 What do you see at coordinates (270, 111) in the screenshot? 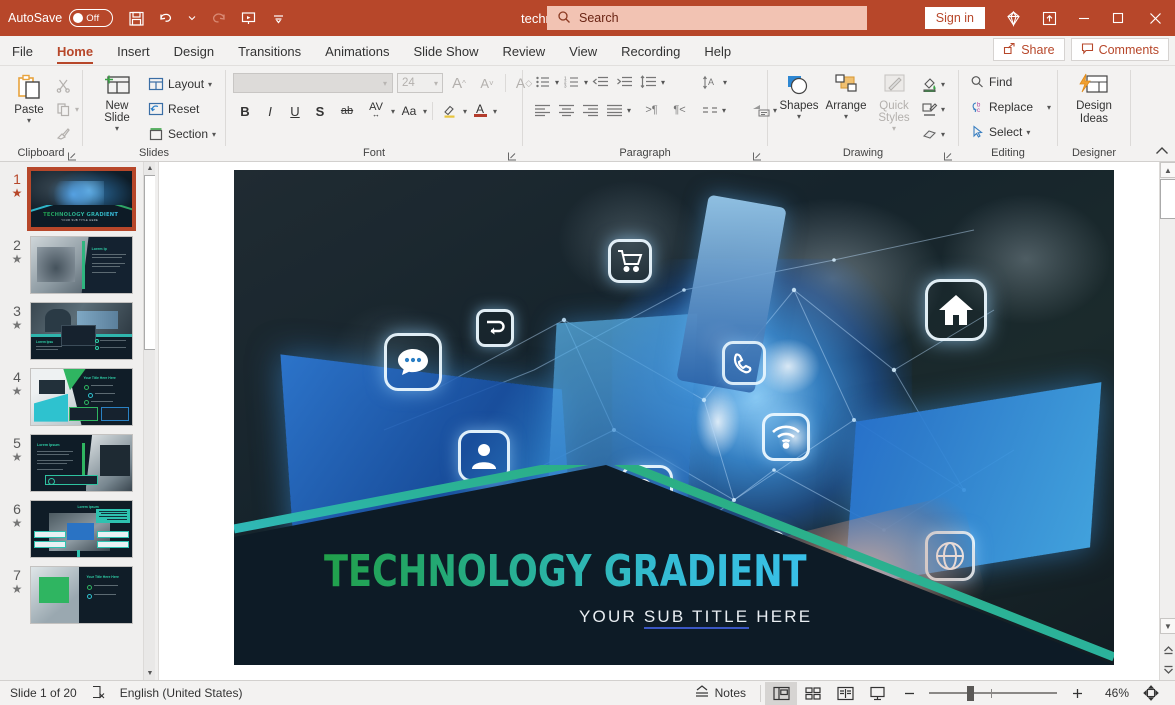
I see `italic-button: I` at bounding box center [270, 111].